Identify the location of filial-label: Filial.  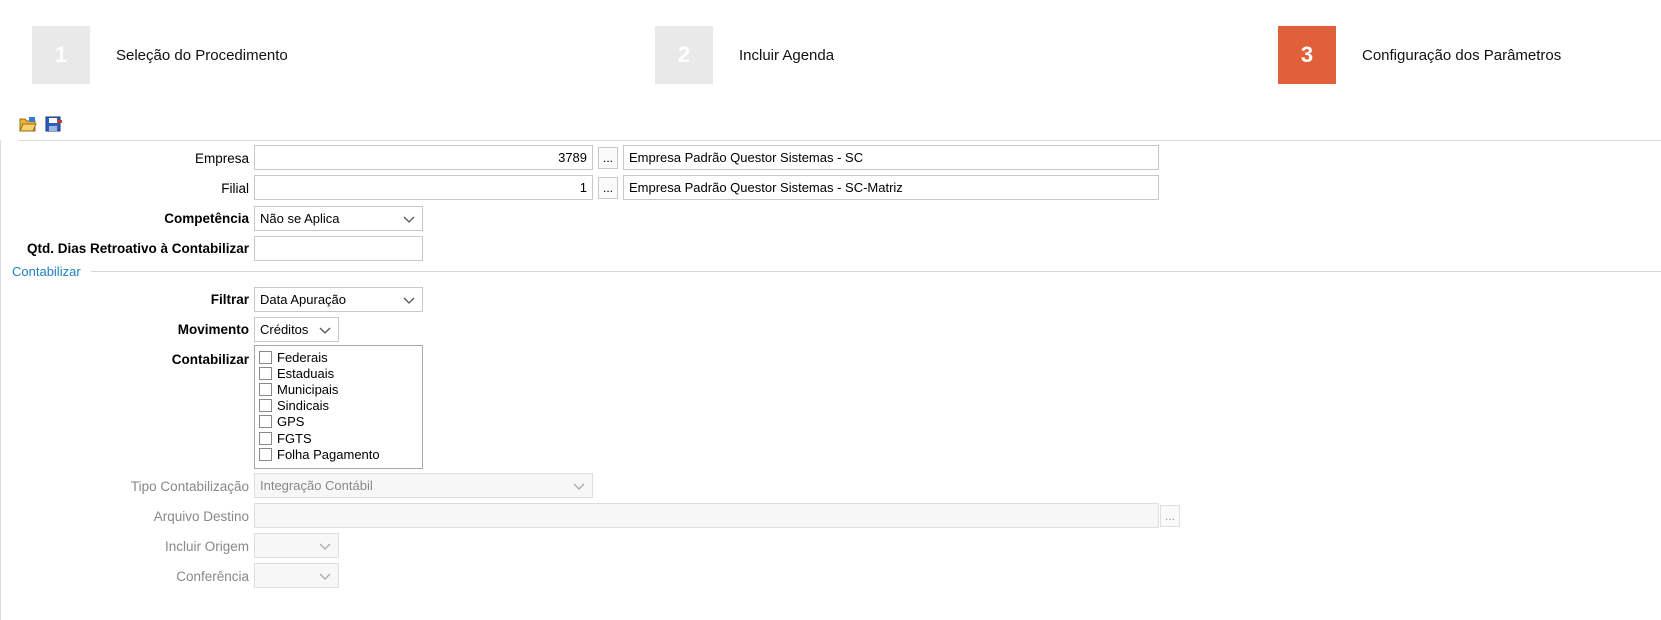
(235, 188).